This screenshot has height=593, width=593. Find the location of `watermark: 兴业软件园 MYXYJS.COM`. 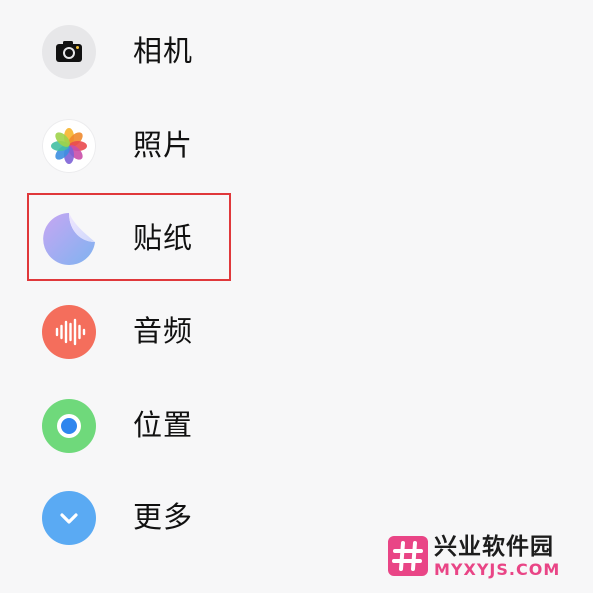

watermark: 兴业软件园 MYXYJS.COM is located at coordinates (488, 557).